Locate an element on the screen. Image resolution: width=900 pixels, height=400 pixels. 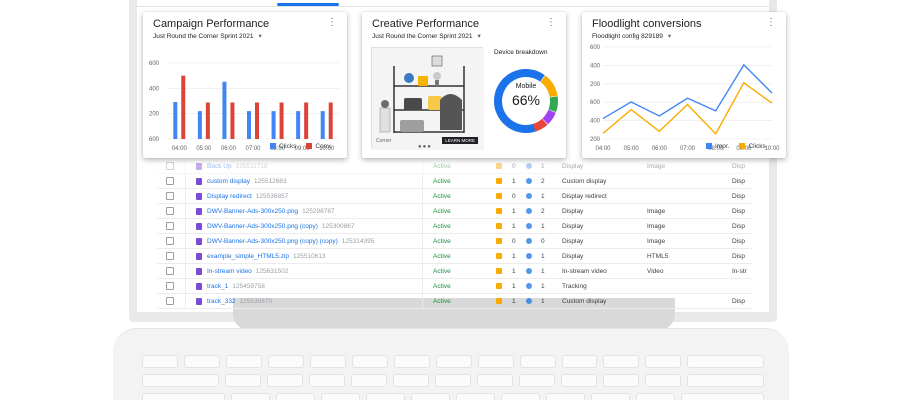
creative-name-link: Back Up 125511718 is located at coordinates (237, 166).